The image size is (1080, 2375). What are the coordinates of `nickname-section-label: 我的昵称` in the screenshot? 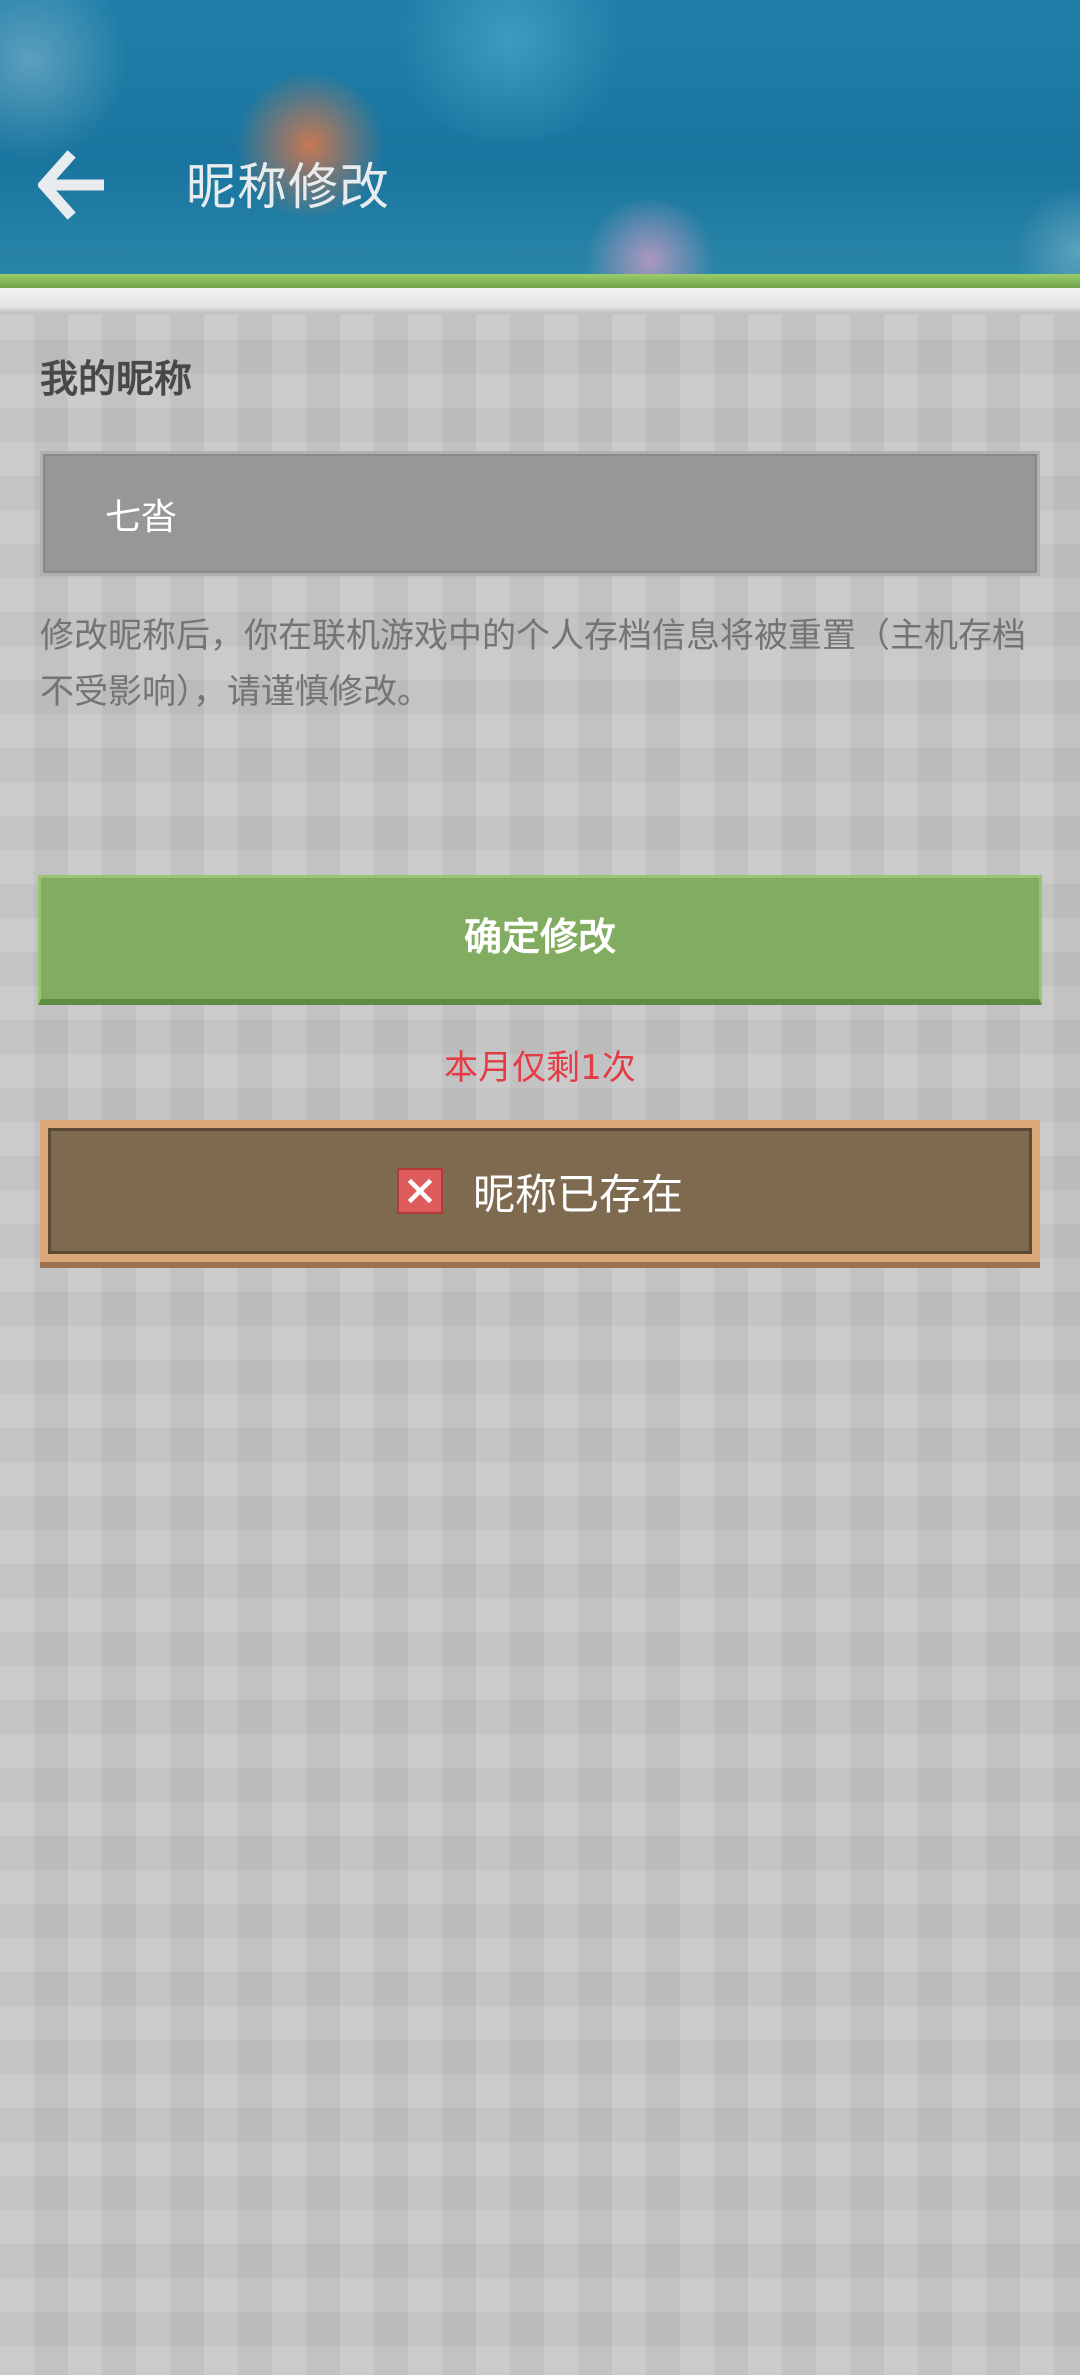 It's located at (116, 379).